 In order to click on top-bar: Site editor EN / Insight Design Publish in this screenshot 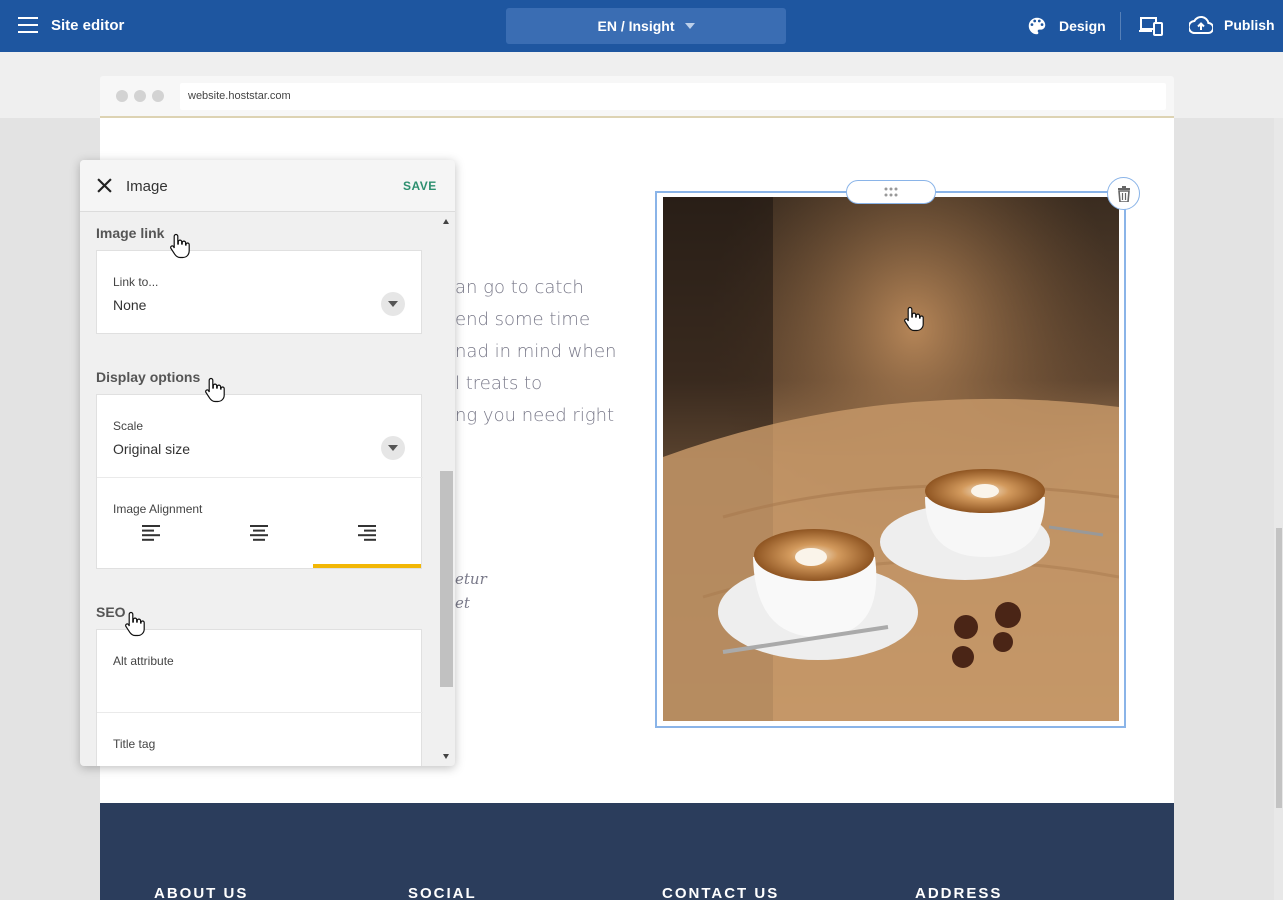, I will do `click(641, 26)`.